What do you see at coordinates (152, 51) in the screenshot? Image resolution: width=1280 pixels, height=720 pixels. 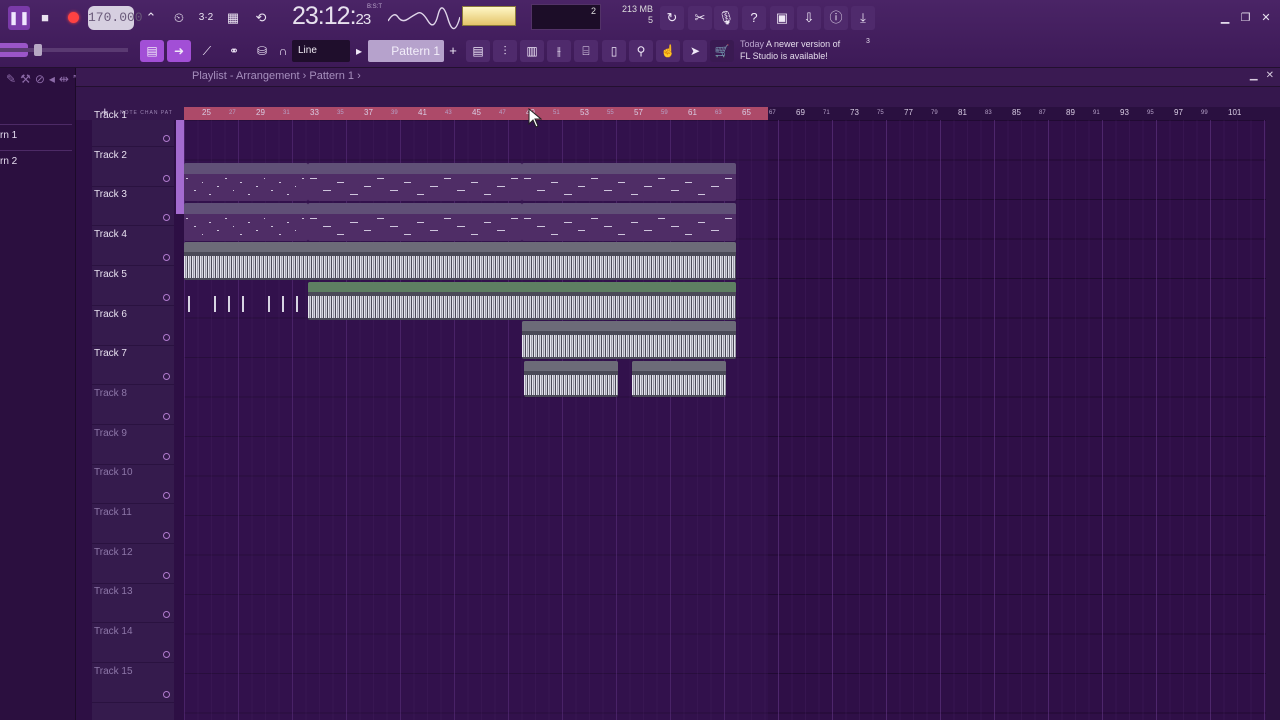 I see `piano-roll-icon: ▤` at bounding box center [152, 51].